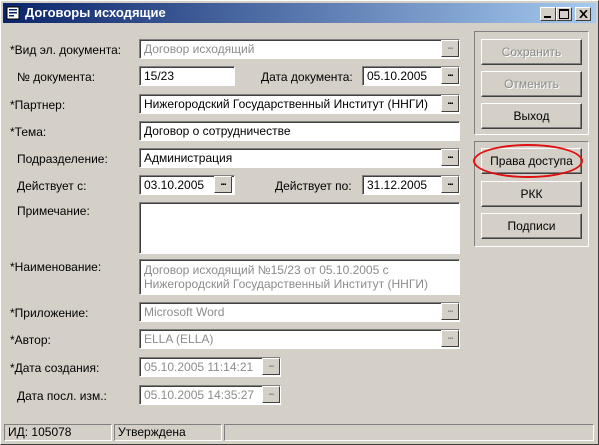  I want to click on valid-to-label: Действует по:, so click(313, 186).